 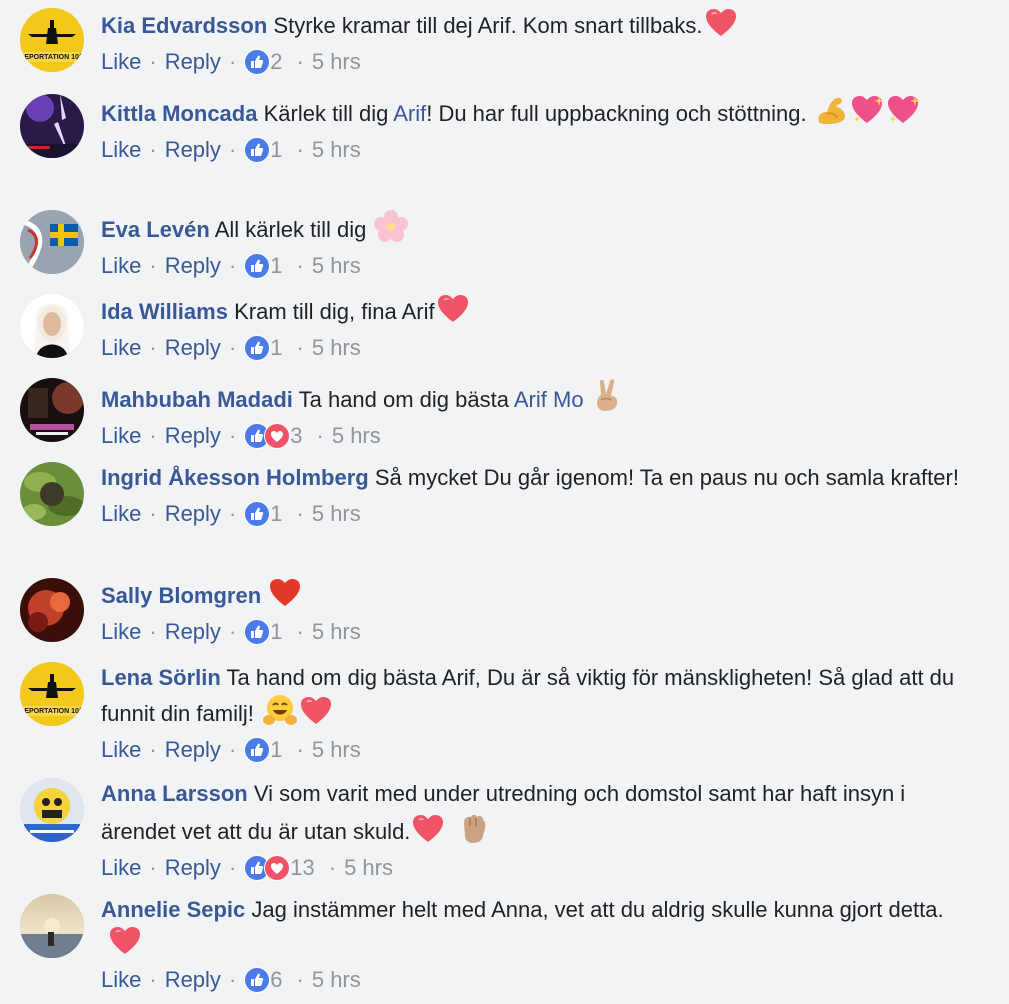 I want to click on commenter-name: Lena Sörlin, so click(x=161, y=677).